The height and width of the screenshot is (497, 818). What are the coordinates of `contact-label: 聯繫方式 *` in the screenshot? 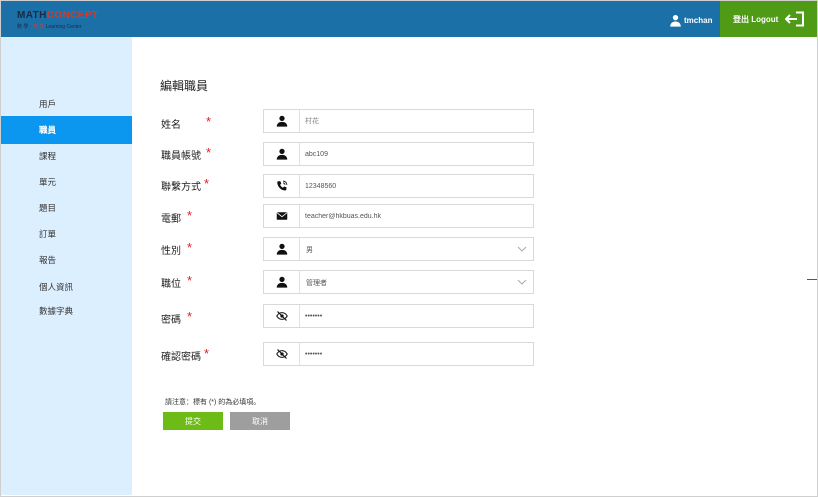 It's located at (185, 184).